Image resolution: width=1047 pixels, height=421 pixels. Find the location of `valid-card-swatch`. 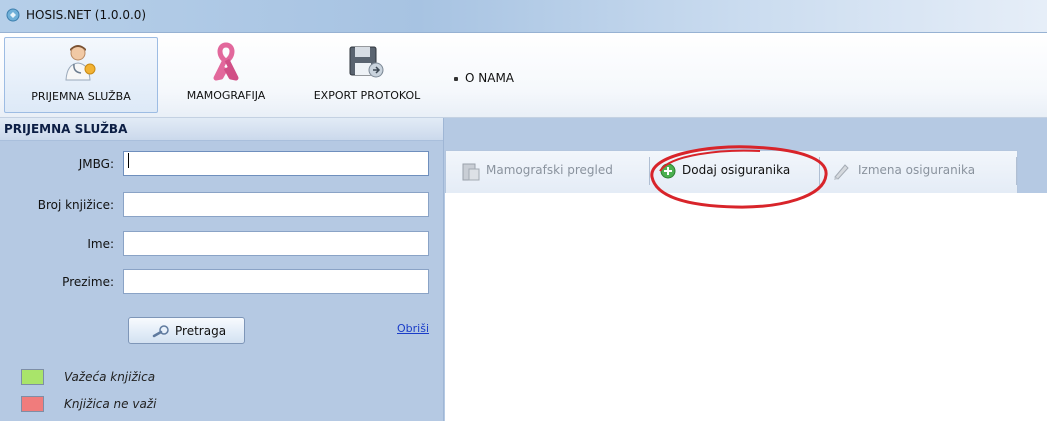

valid-card-swatch is located at coordinates (32, 377).